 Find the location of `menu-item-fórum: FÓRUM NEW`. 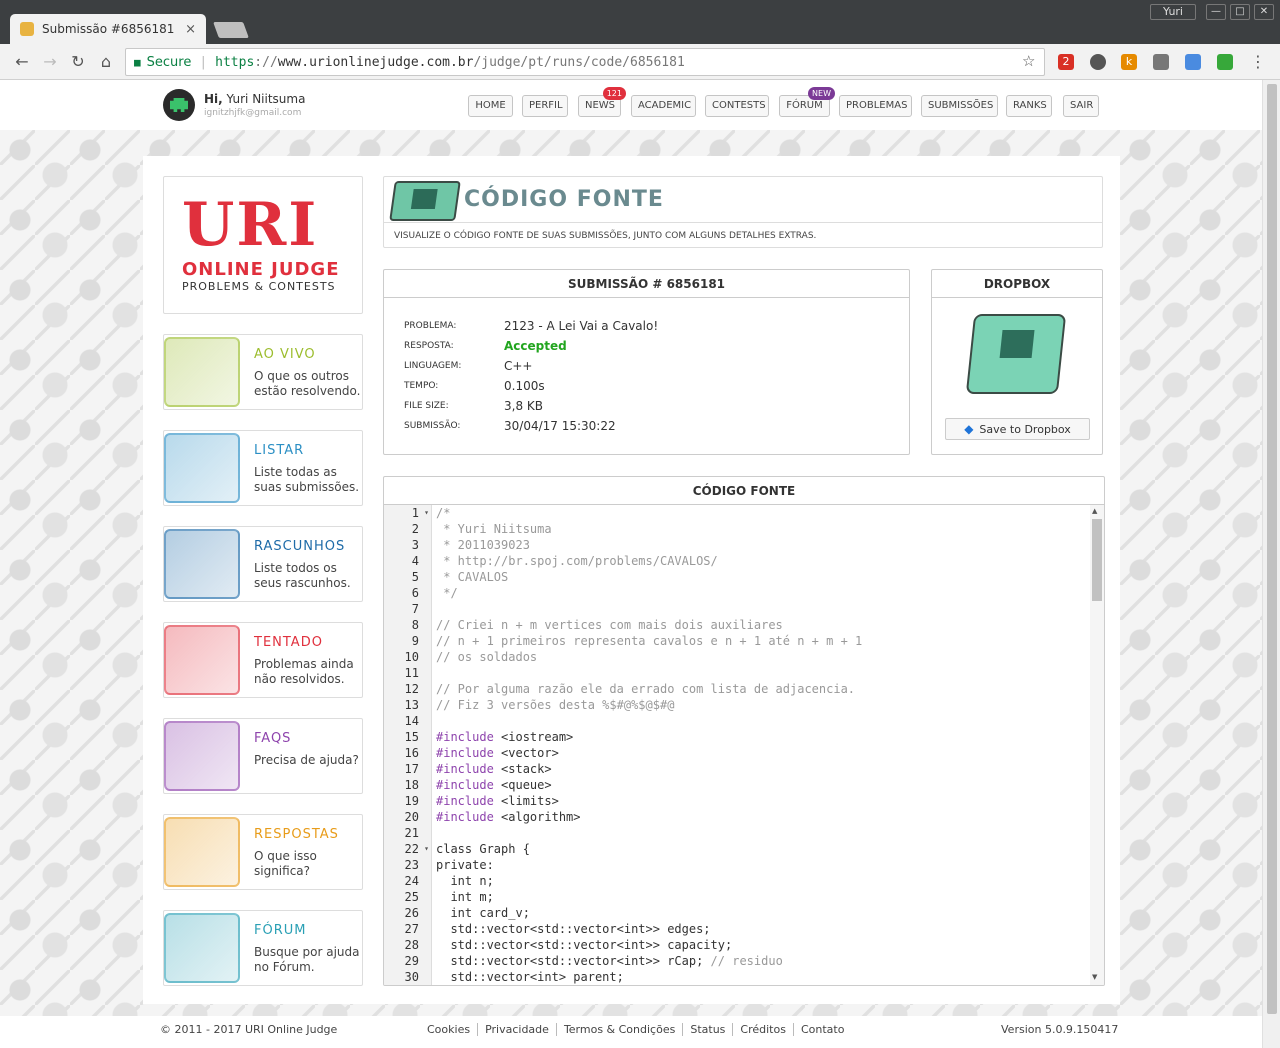

menu-item-fórum: FÓRUM NEW is located at coordinates (807, 102).